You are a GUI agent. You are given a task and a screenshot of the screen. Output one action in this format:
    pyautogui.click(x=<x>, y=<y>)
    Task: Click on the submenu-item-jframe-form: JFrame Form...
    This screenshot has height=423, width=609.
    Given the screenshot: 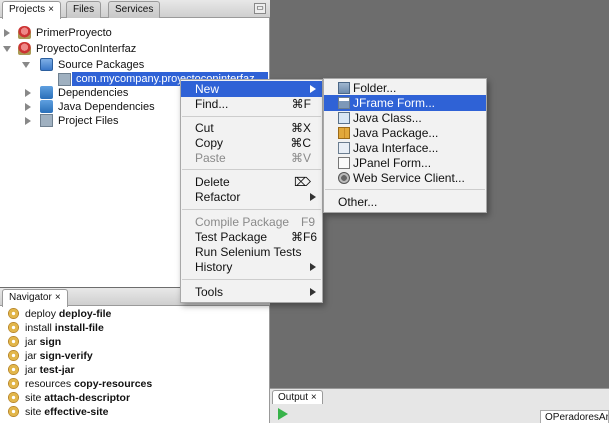 What is the action you would take?
    pyautogui.click(x=405, y=103)
    